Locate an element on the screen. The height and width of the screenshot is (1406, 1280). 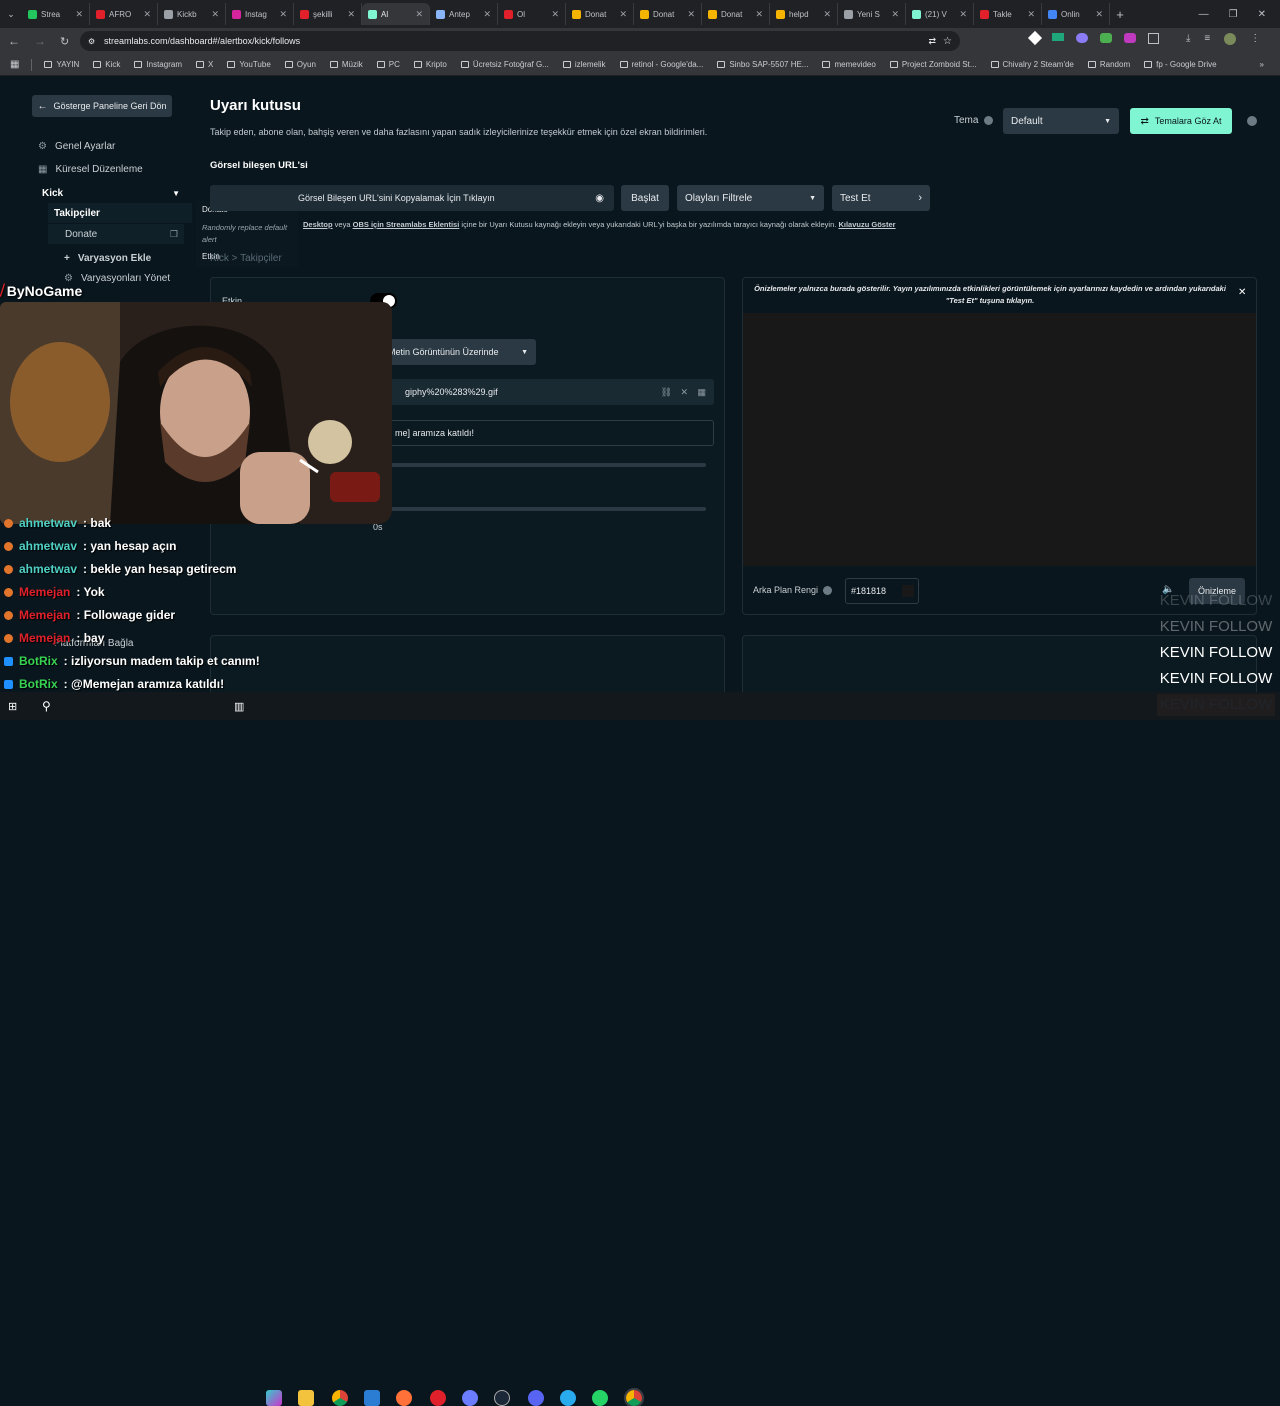
browser-tab: AFRO ✕ is located at coordinates (124, 14).